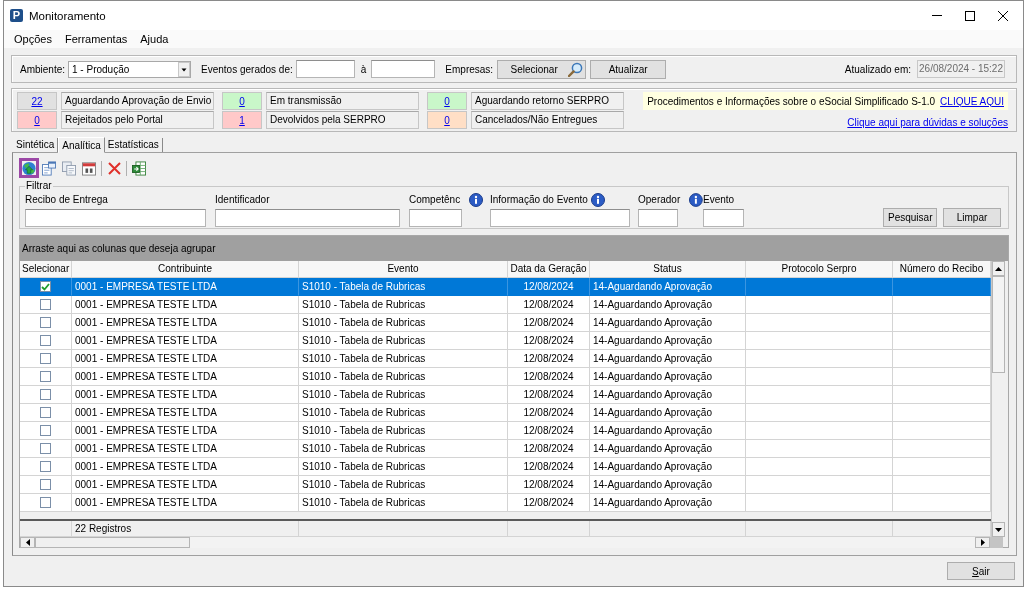 Image resolution: width=1028 pixels, height=590 pixels. I want to click on scroll-up-button, so click(998, 268).